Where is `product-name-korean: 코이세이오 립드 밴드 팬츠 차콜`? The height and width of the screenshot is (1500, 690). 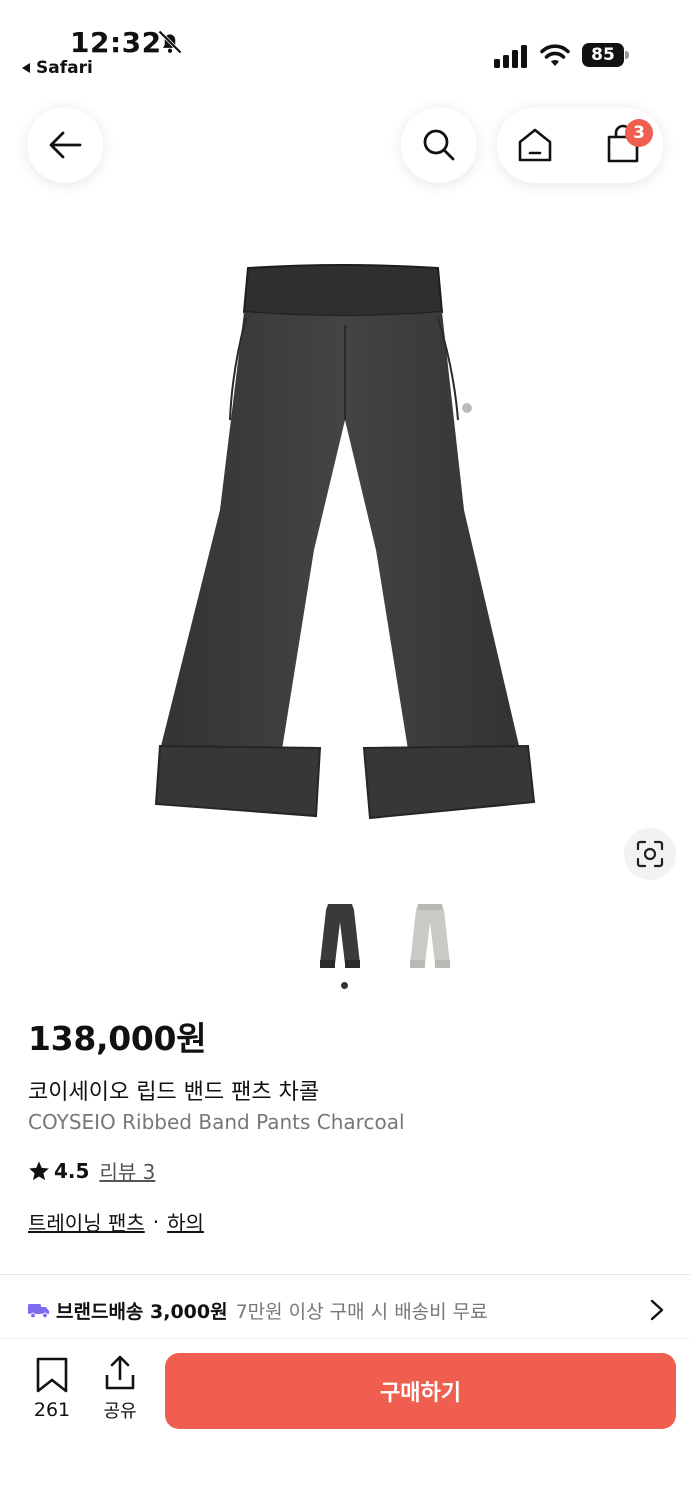
product-name-korean: 코이세이오 립드 밴드 팬츠 차콜 is located at coordinates (174, 1092).